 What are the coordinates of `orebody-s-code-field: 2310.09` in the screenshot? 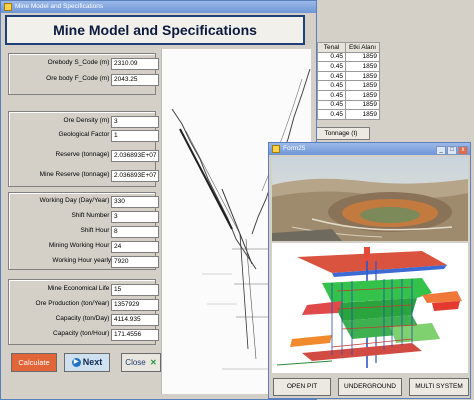 It's located at (135, 64).